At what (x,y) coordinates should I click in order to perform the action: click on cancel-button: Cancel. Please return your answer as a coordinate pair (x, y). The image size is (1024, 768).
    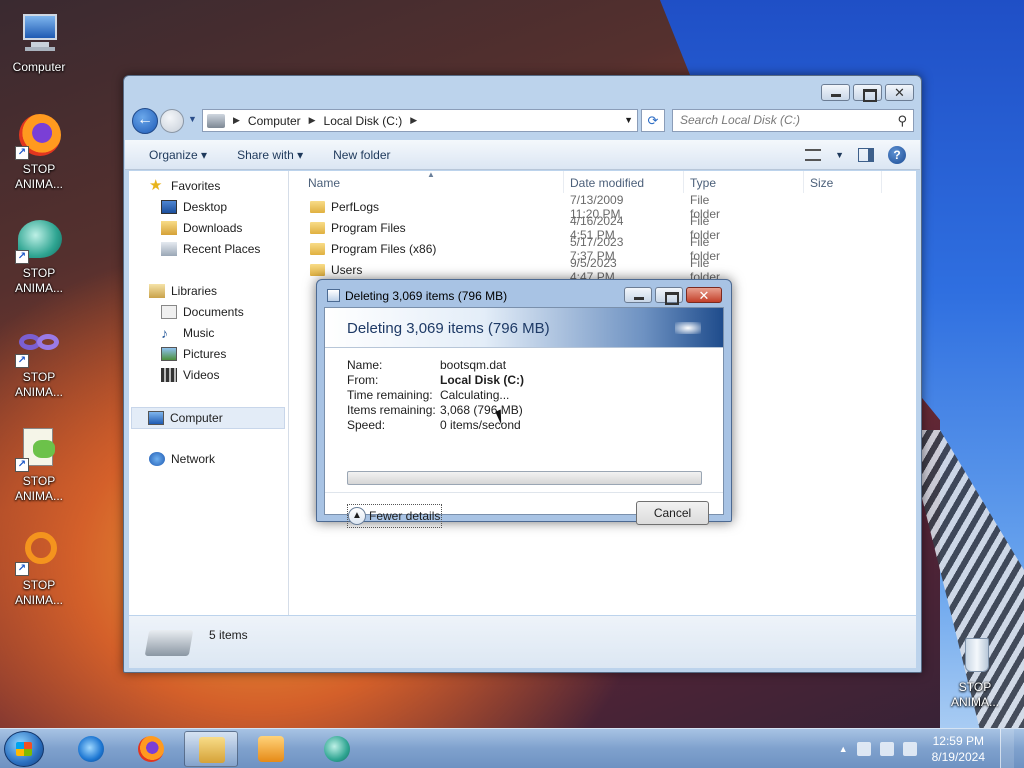
    Looking at the image, I should click on (672, 513).